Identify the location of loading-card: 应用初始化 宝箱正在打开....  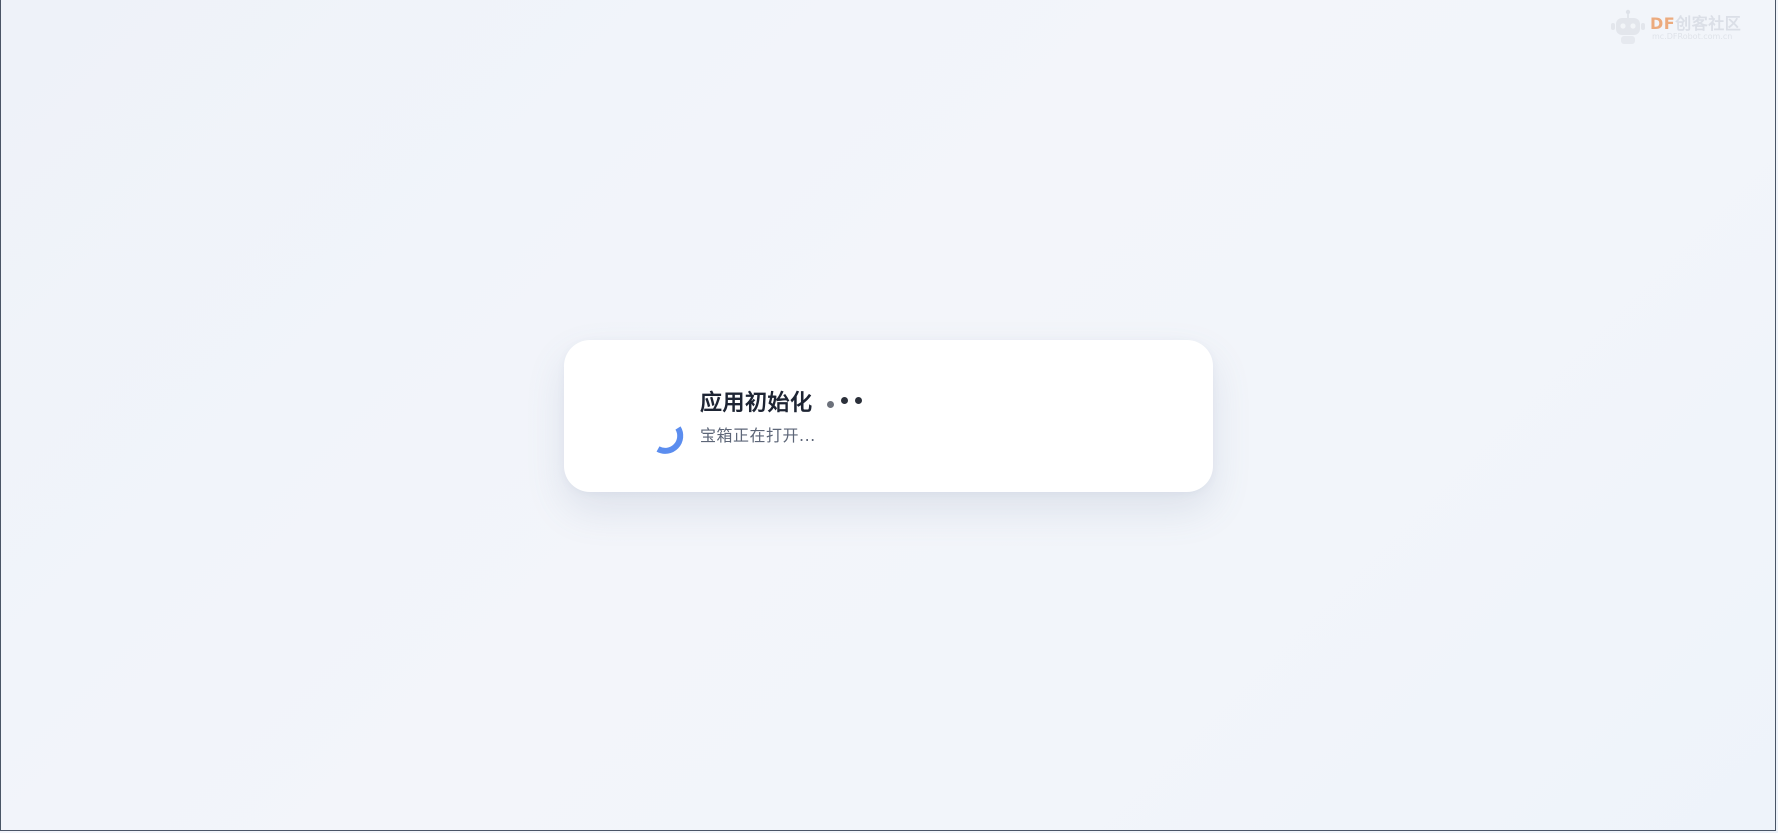
(888, 416).